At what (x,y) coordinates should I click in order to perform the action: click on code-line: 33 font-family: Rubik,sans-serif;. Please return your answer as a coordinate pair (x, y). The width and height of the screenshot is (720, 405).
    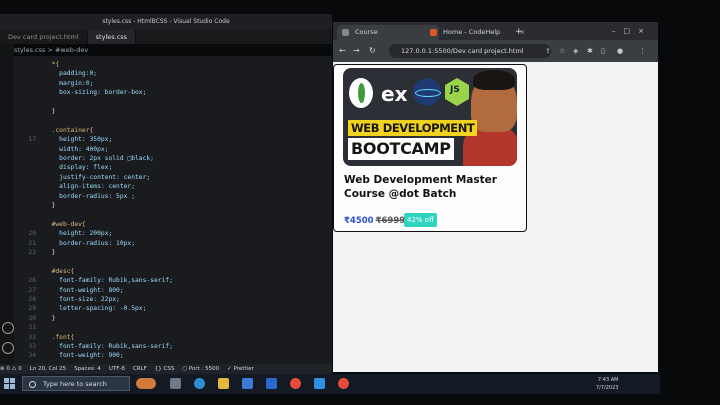
    Looking at the image, I should click on (93, 346).